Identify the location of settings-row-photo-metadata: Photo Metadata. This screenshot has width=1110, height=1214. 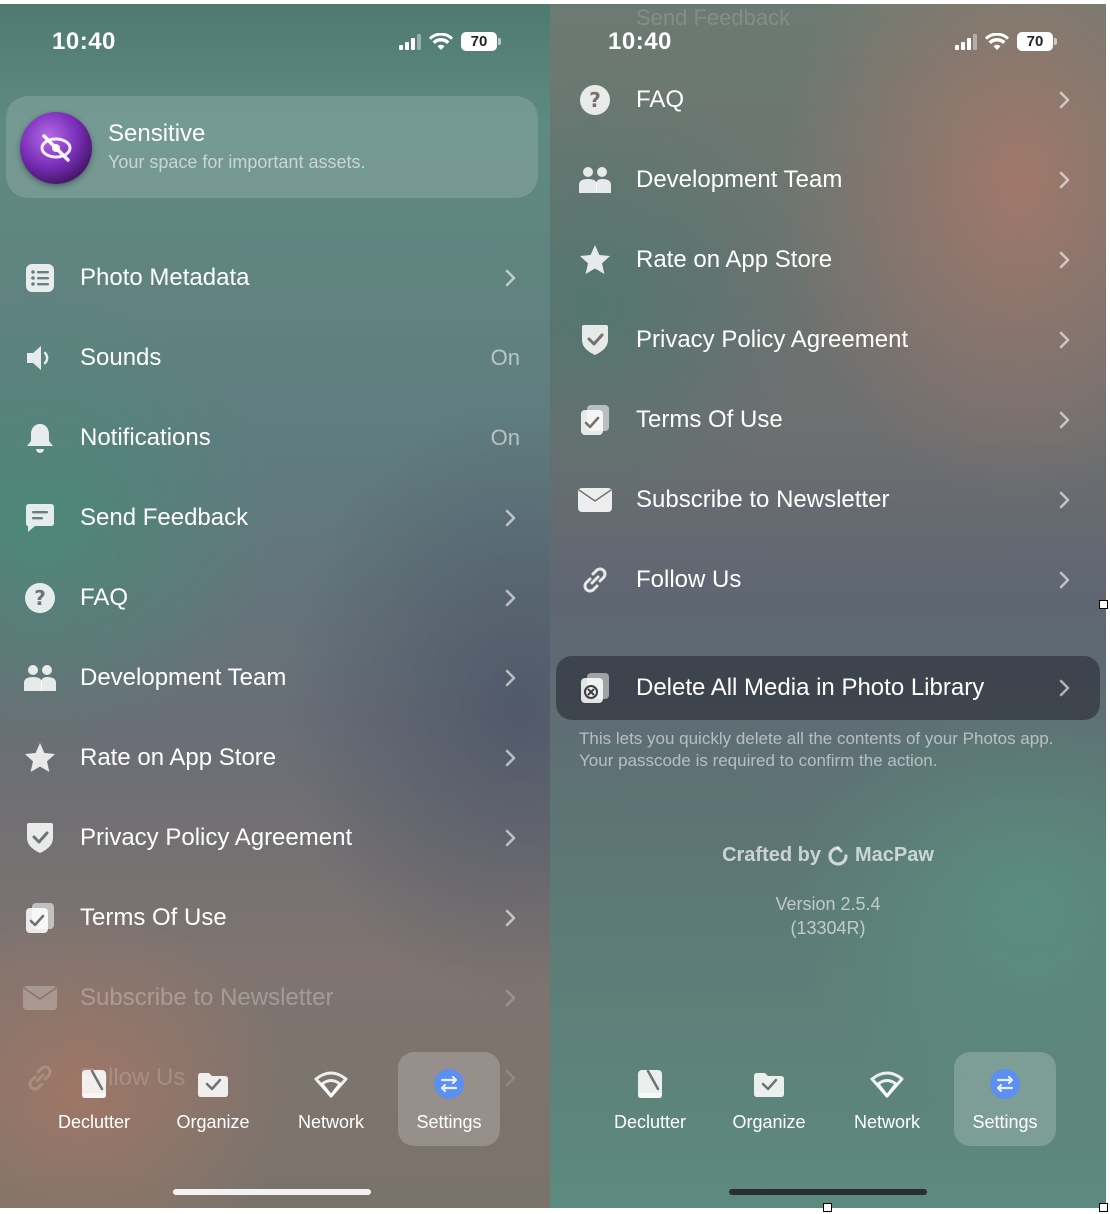
(275, 278).